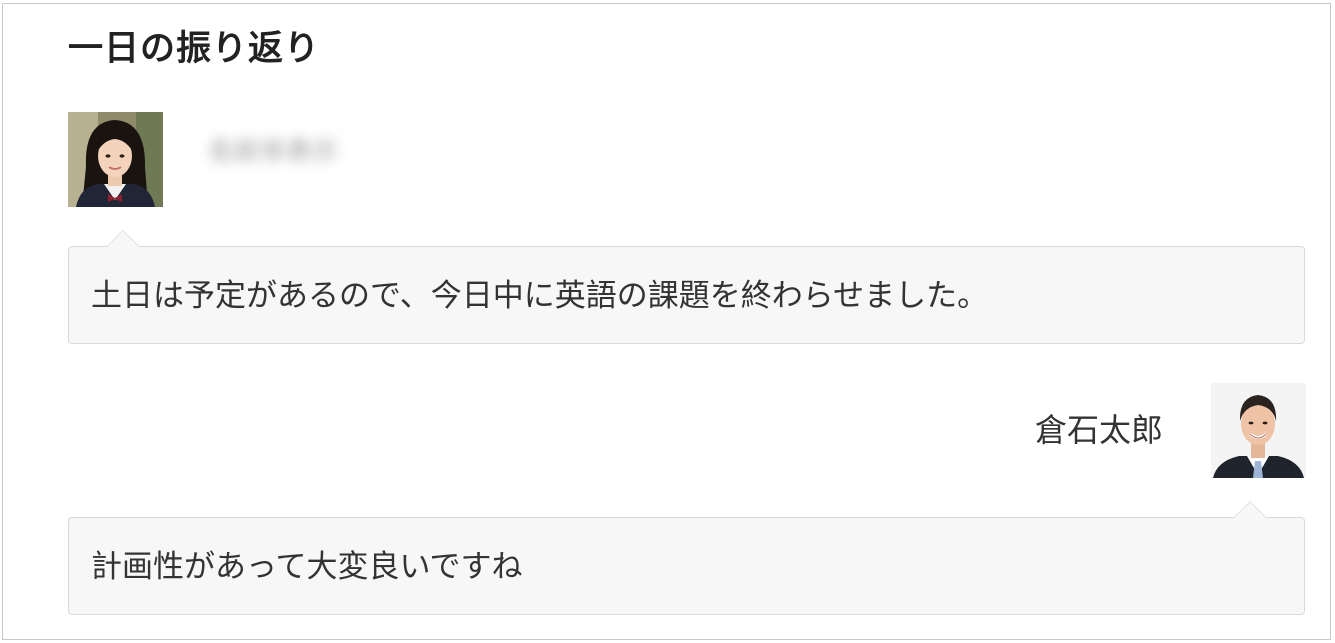 This screenshot has height=643, width=1335. I want to click on teacher-avatar, so click(1258, 430).